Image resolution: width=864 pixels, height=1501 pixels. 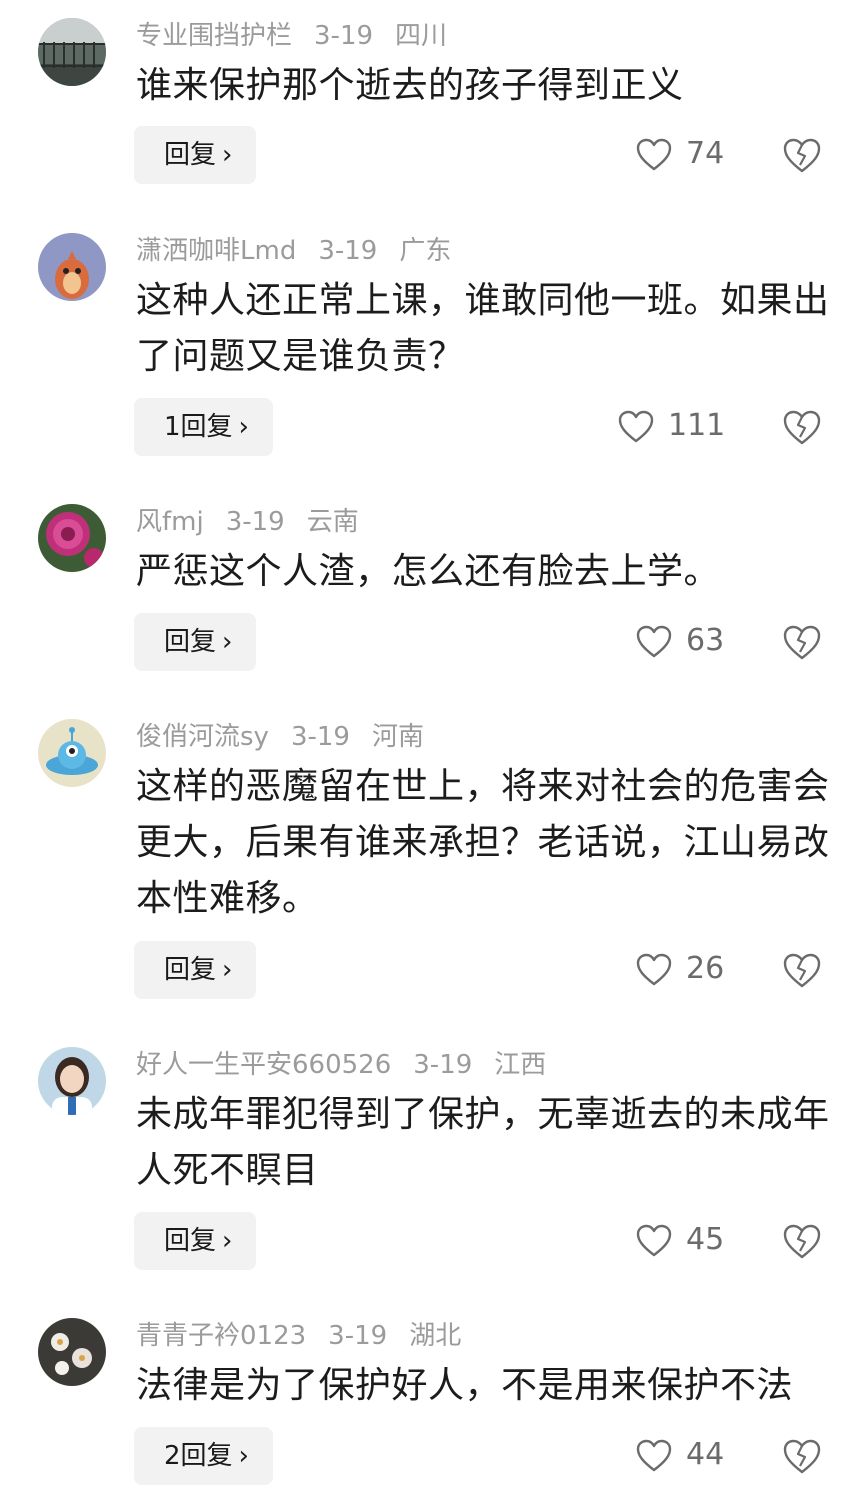 What do you see at coordinates (410, 85) in the screenshot?
I see `comment-text: 谁来保护那个逝去的孩子得到正义` at bounding box center [410, 85].